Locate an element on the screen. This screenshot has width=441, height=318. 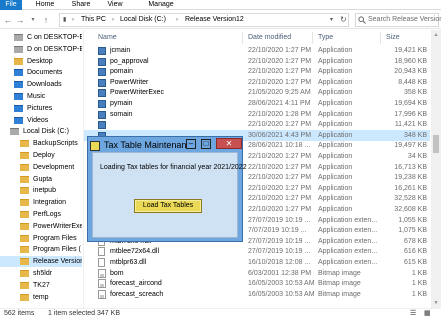
nav-item: Downloads is located at coordinates (41, 84).